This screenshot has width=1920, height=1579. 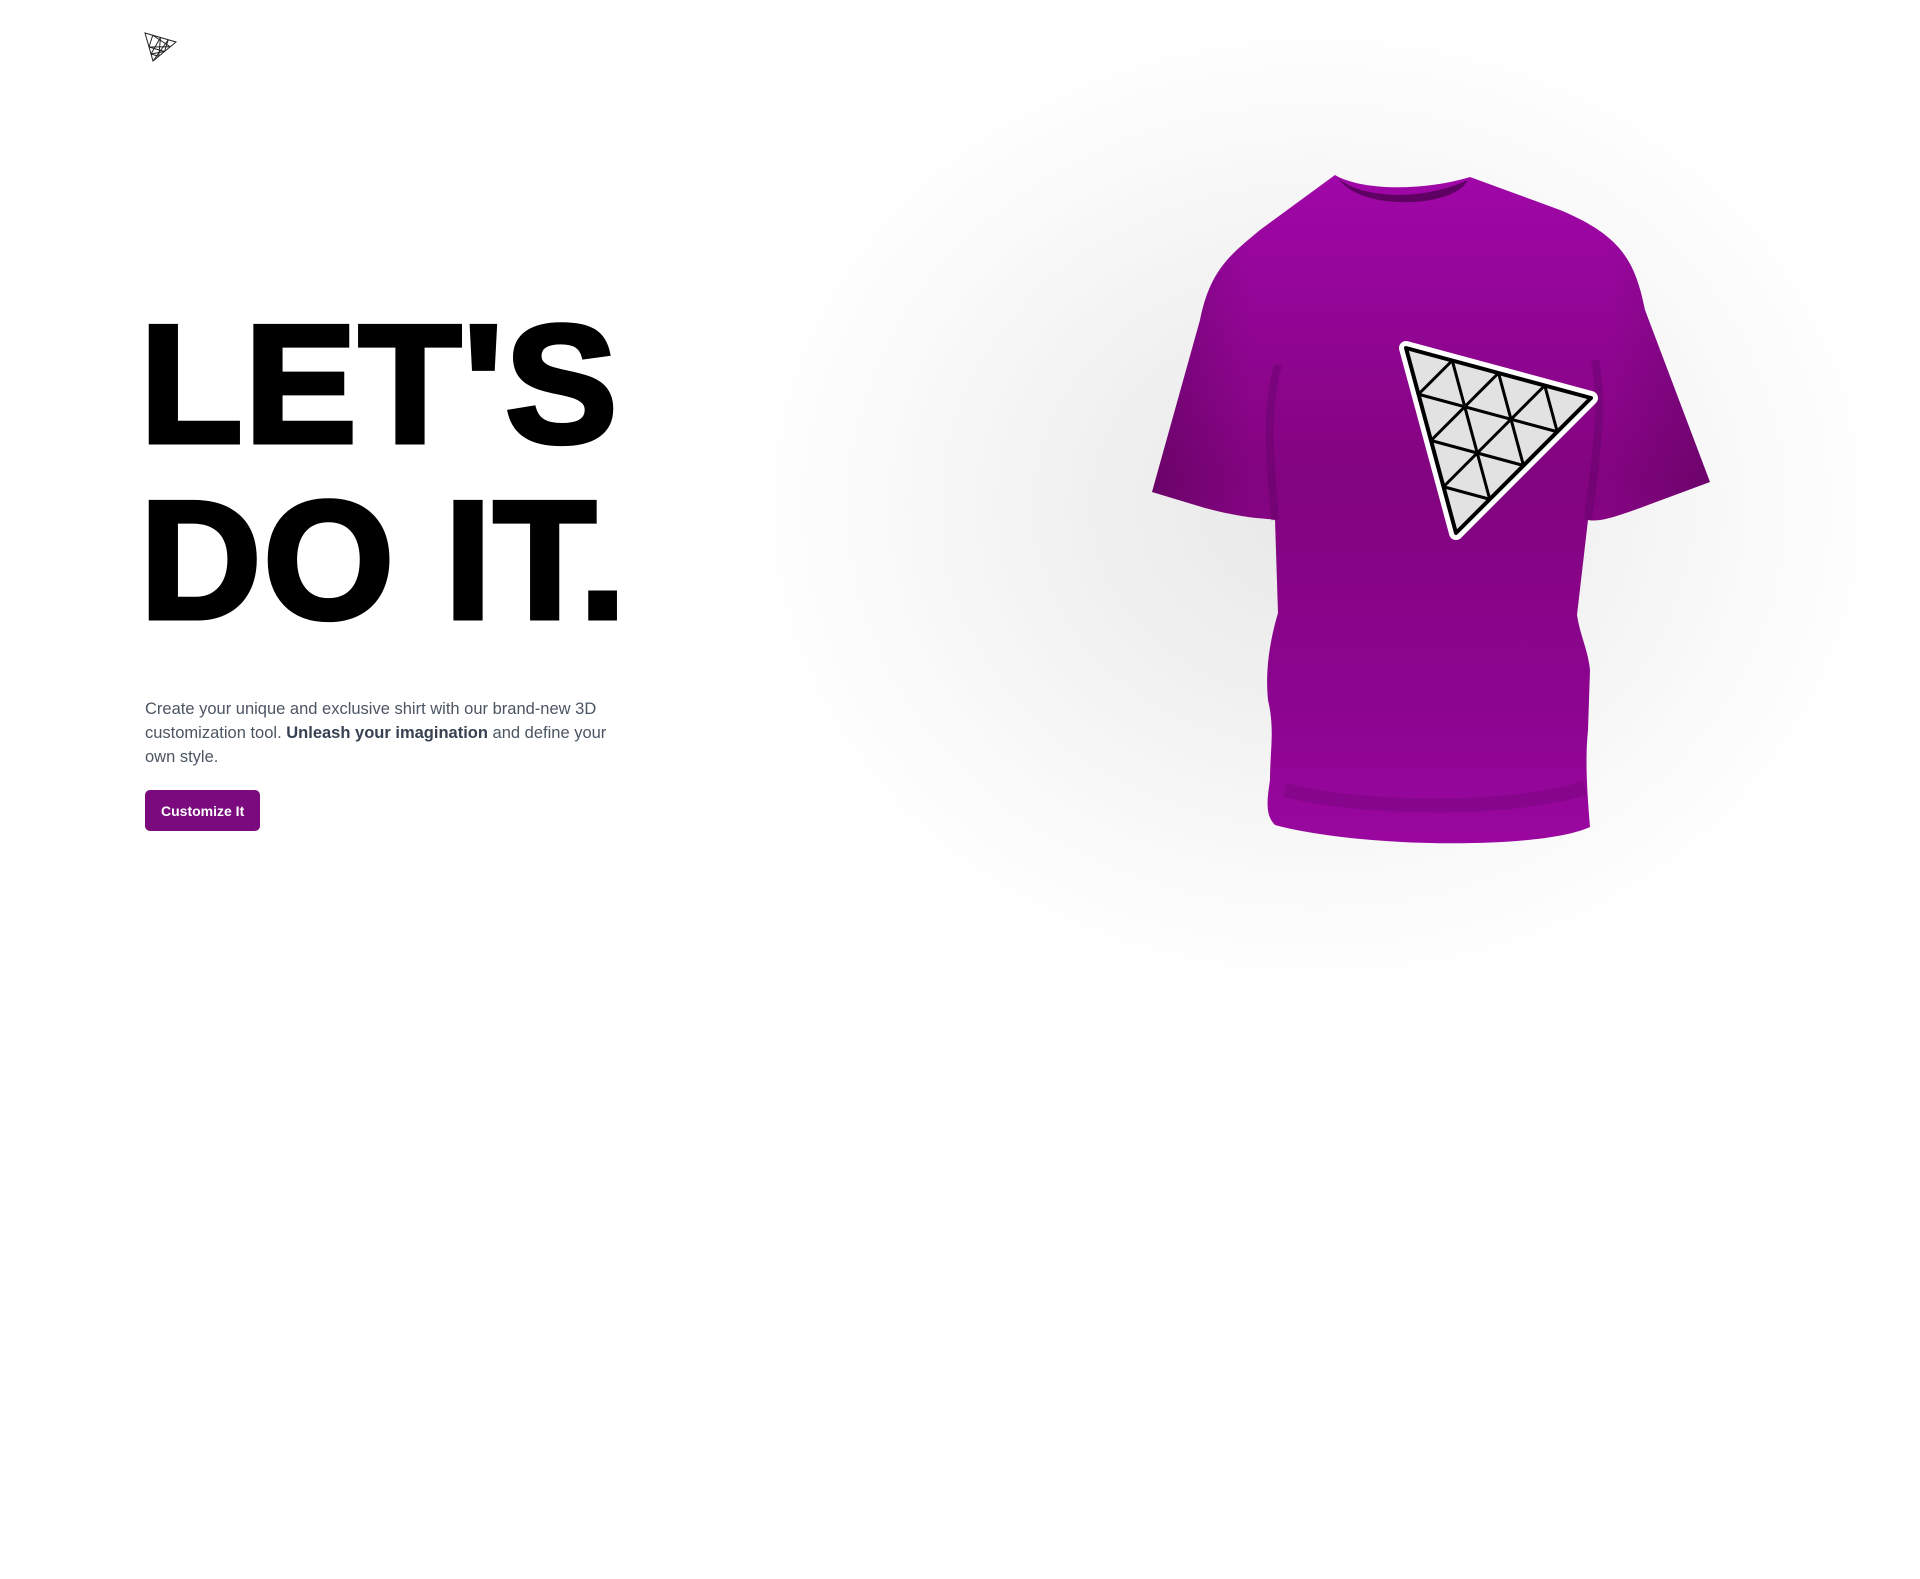 I want to click on customize-it-button: Customize It, so click(x=203, y=810).